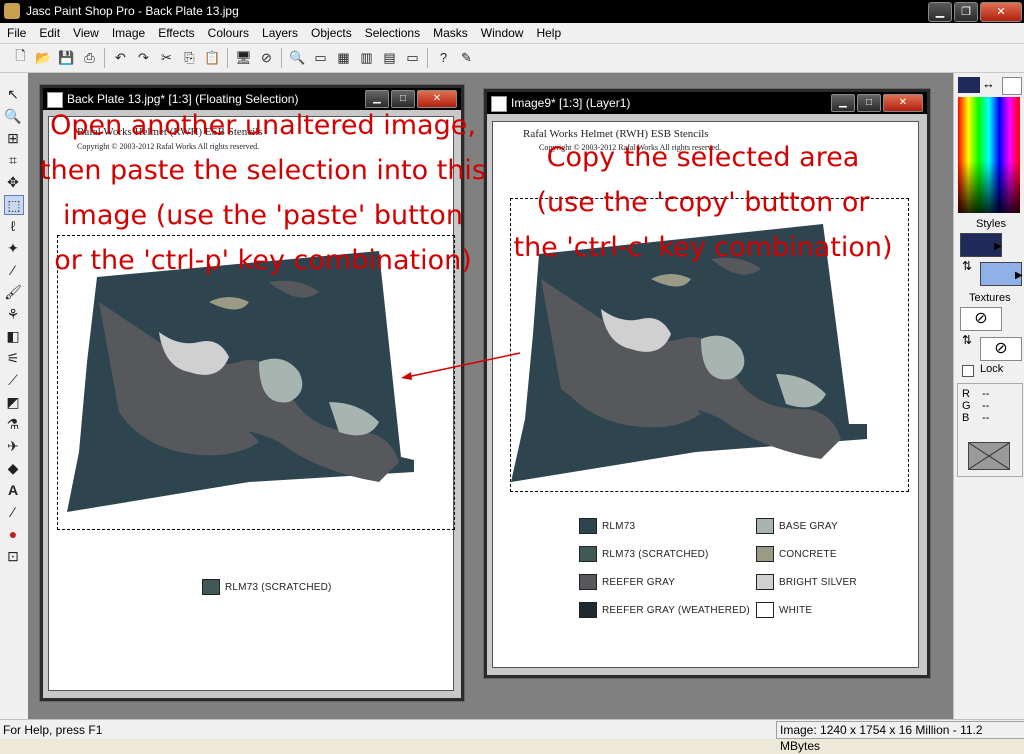 This screenshot has width=1024, height=754. What do you see at coordinates (297, 57) in the screenshot?
I see `zoom-icon: 🔍` at bounding box center [297, 57].